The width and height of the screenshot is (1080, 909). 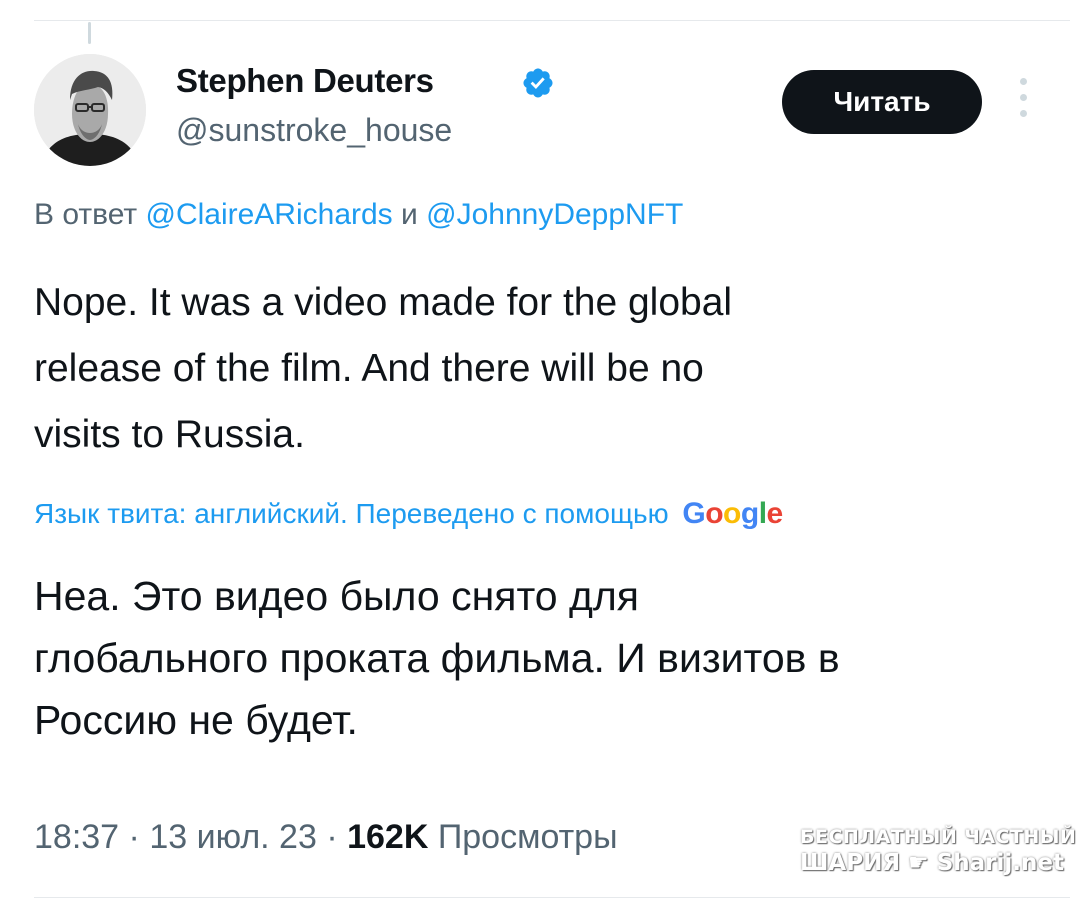 What do you see at coordinates (938, 837) in the screenshot?
I see `watermark-line-1: БЕСПЛАТНЫЙ ЧАСТНЫЙ` at bounding box center [938, 837].